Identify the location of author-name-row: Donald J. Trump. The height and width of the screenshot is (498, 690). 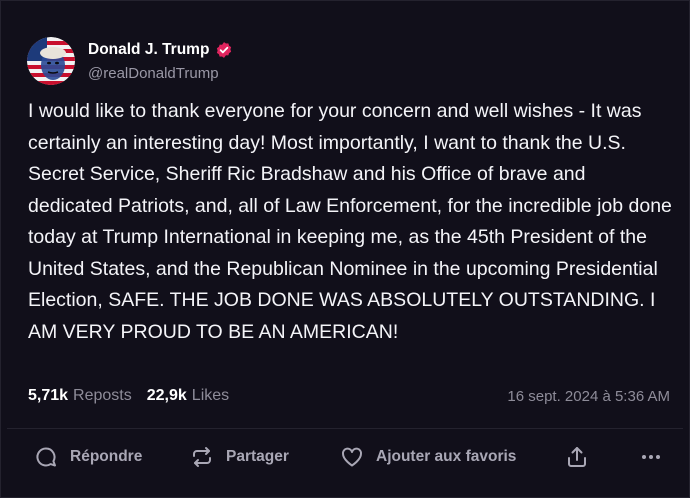
(160, 50).